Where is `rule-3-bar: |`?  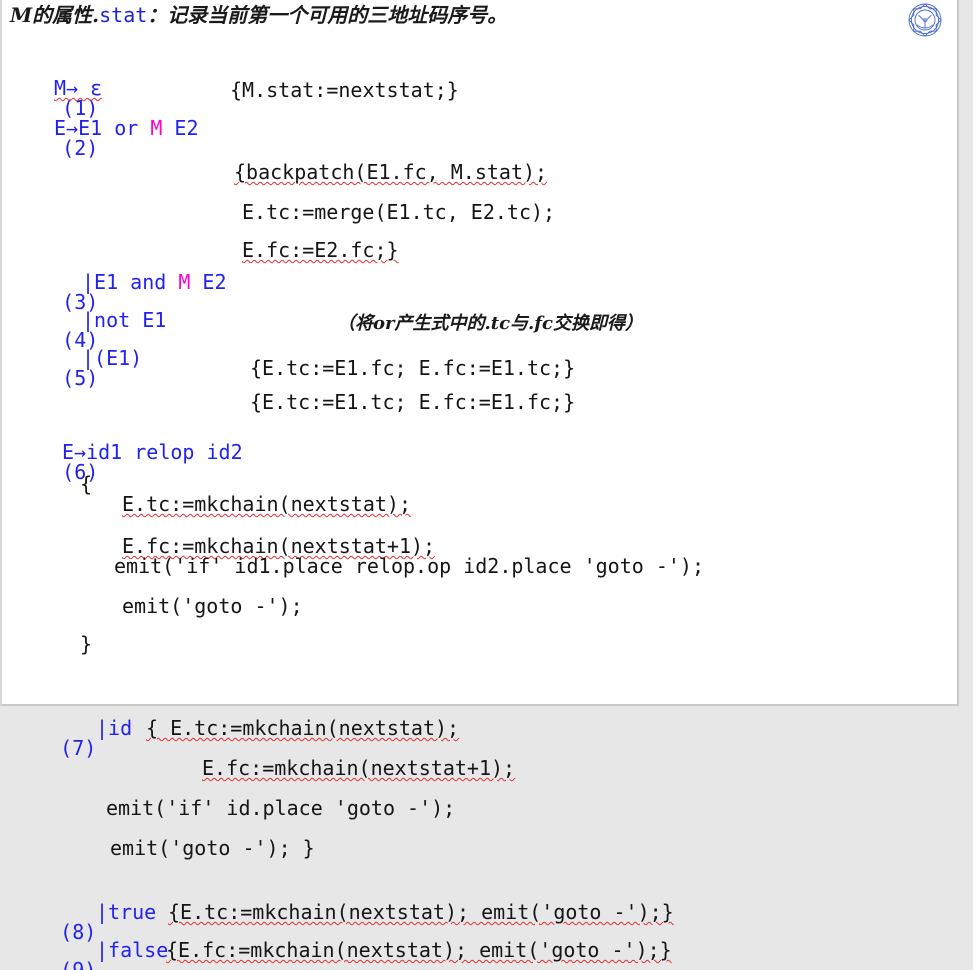 rule-3-bar: | is located at coordinates (88, 282).